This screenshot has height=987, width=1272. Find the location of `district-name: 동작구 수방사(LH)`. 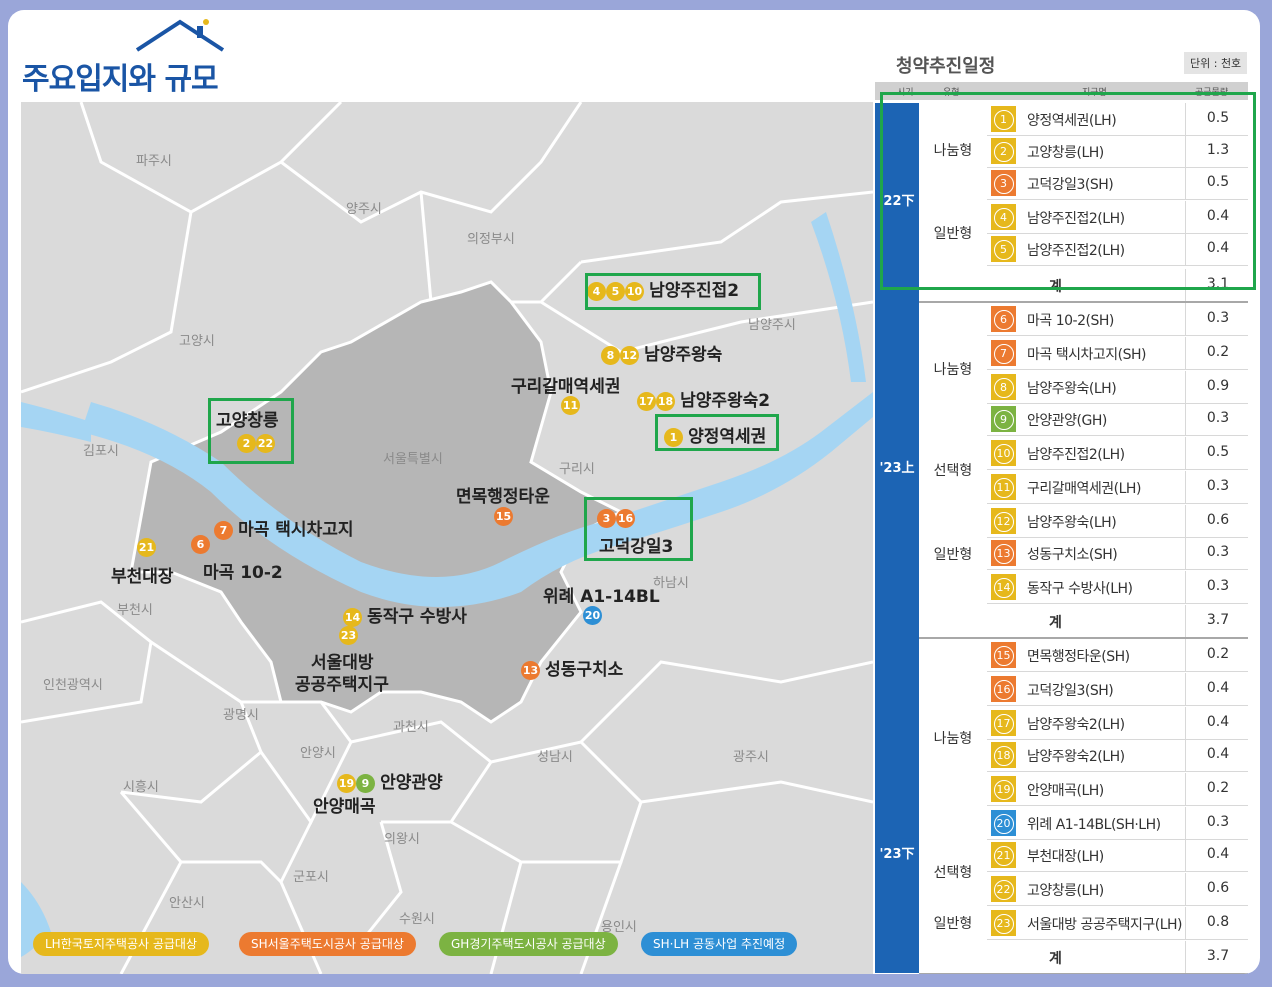

district-name: 동작구 수방사(LH) is located at coordinates (1080, 589).